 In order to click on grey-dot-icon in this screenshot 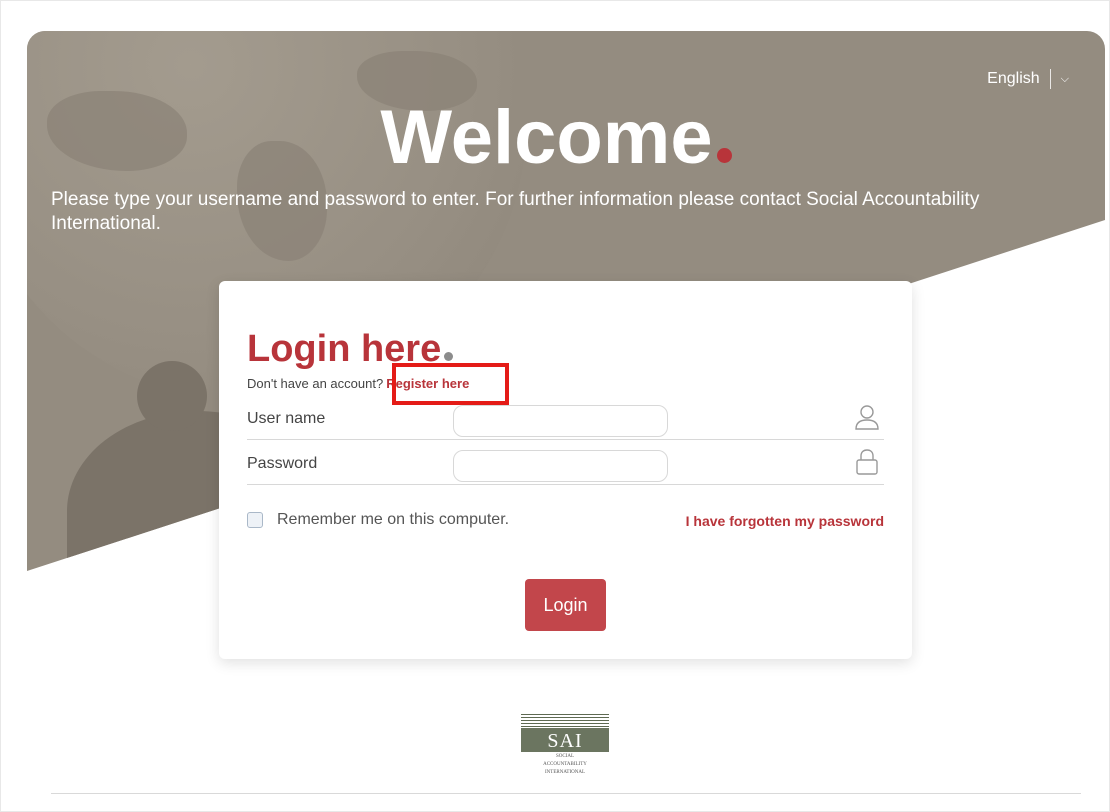, I will do `click(449, 356)`.